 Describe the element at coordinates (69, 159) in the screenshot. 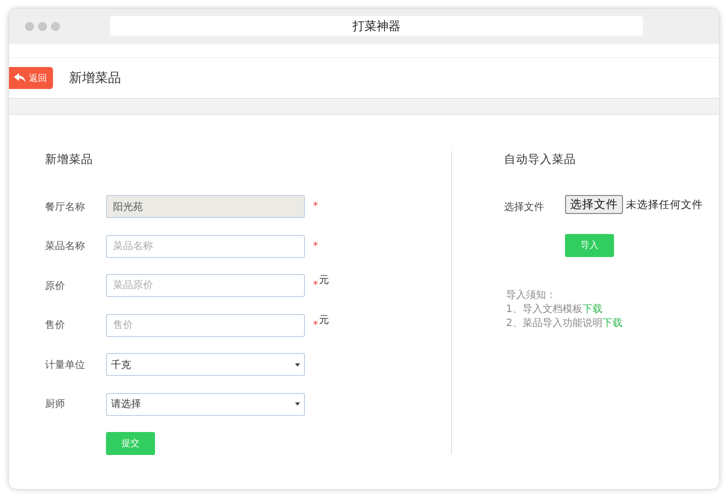

I see `section-title: 新增菜品` at that location.